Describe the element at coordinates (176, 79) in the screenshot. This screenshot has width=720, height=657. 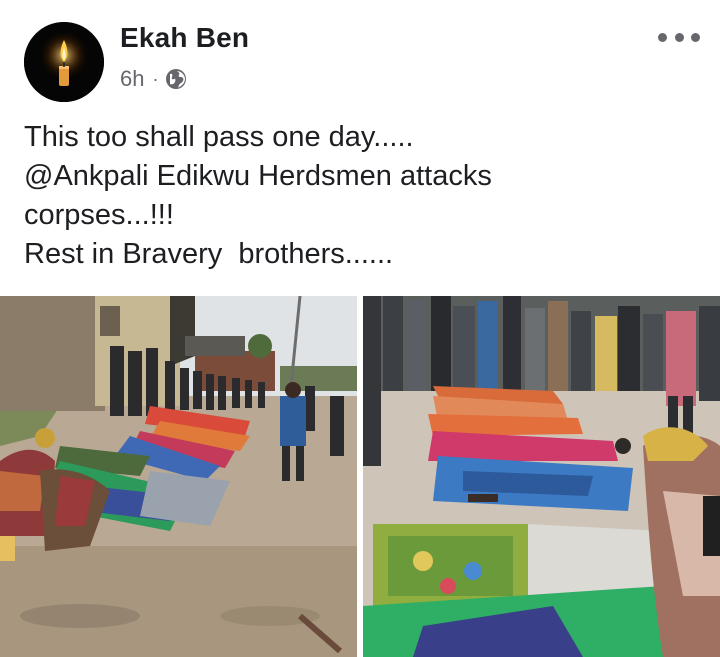
I see `globe-icon` at that location.